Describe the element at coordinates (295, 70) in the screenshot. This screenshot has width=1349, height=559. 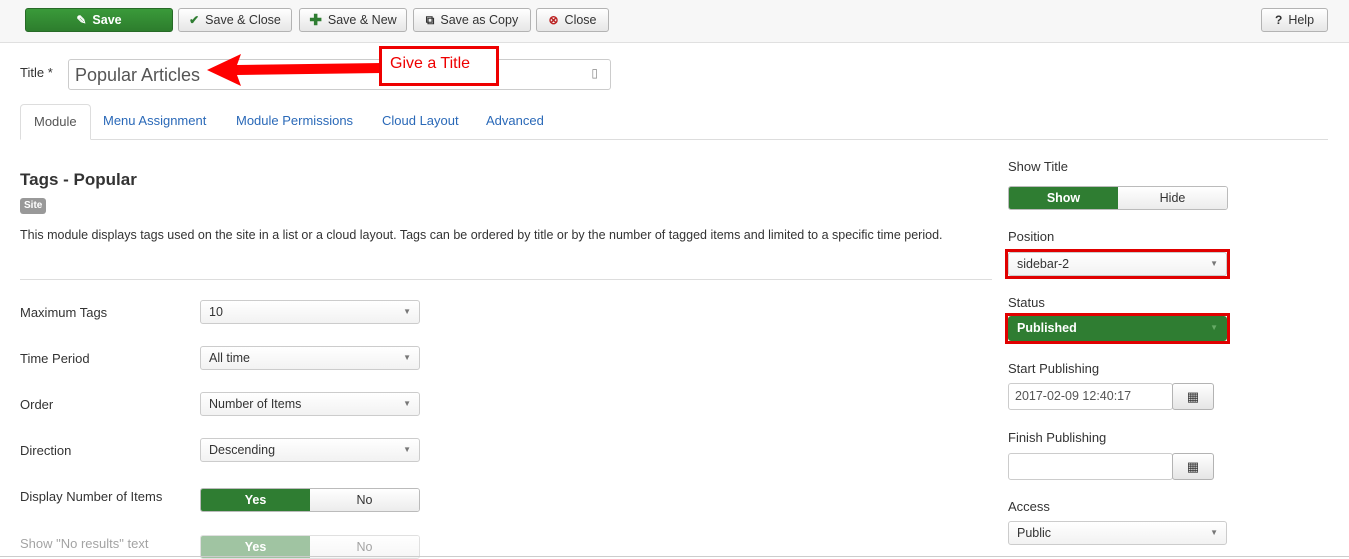
I see `annotation-arrow` at that location.